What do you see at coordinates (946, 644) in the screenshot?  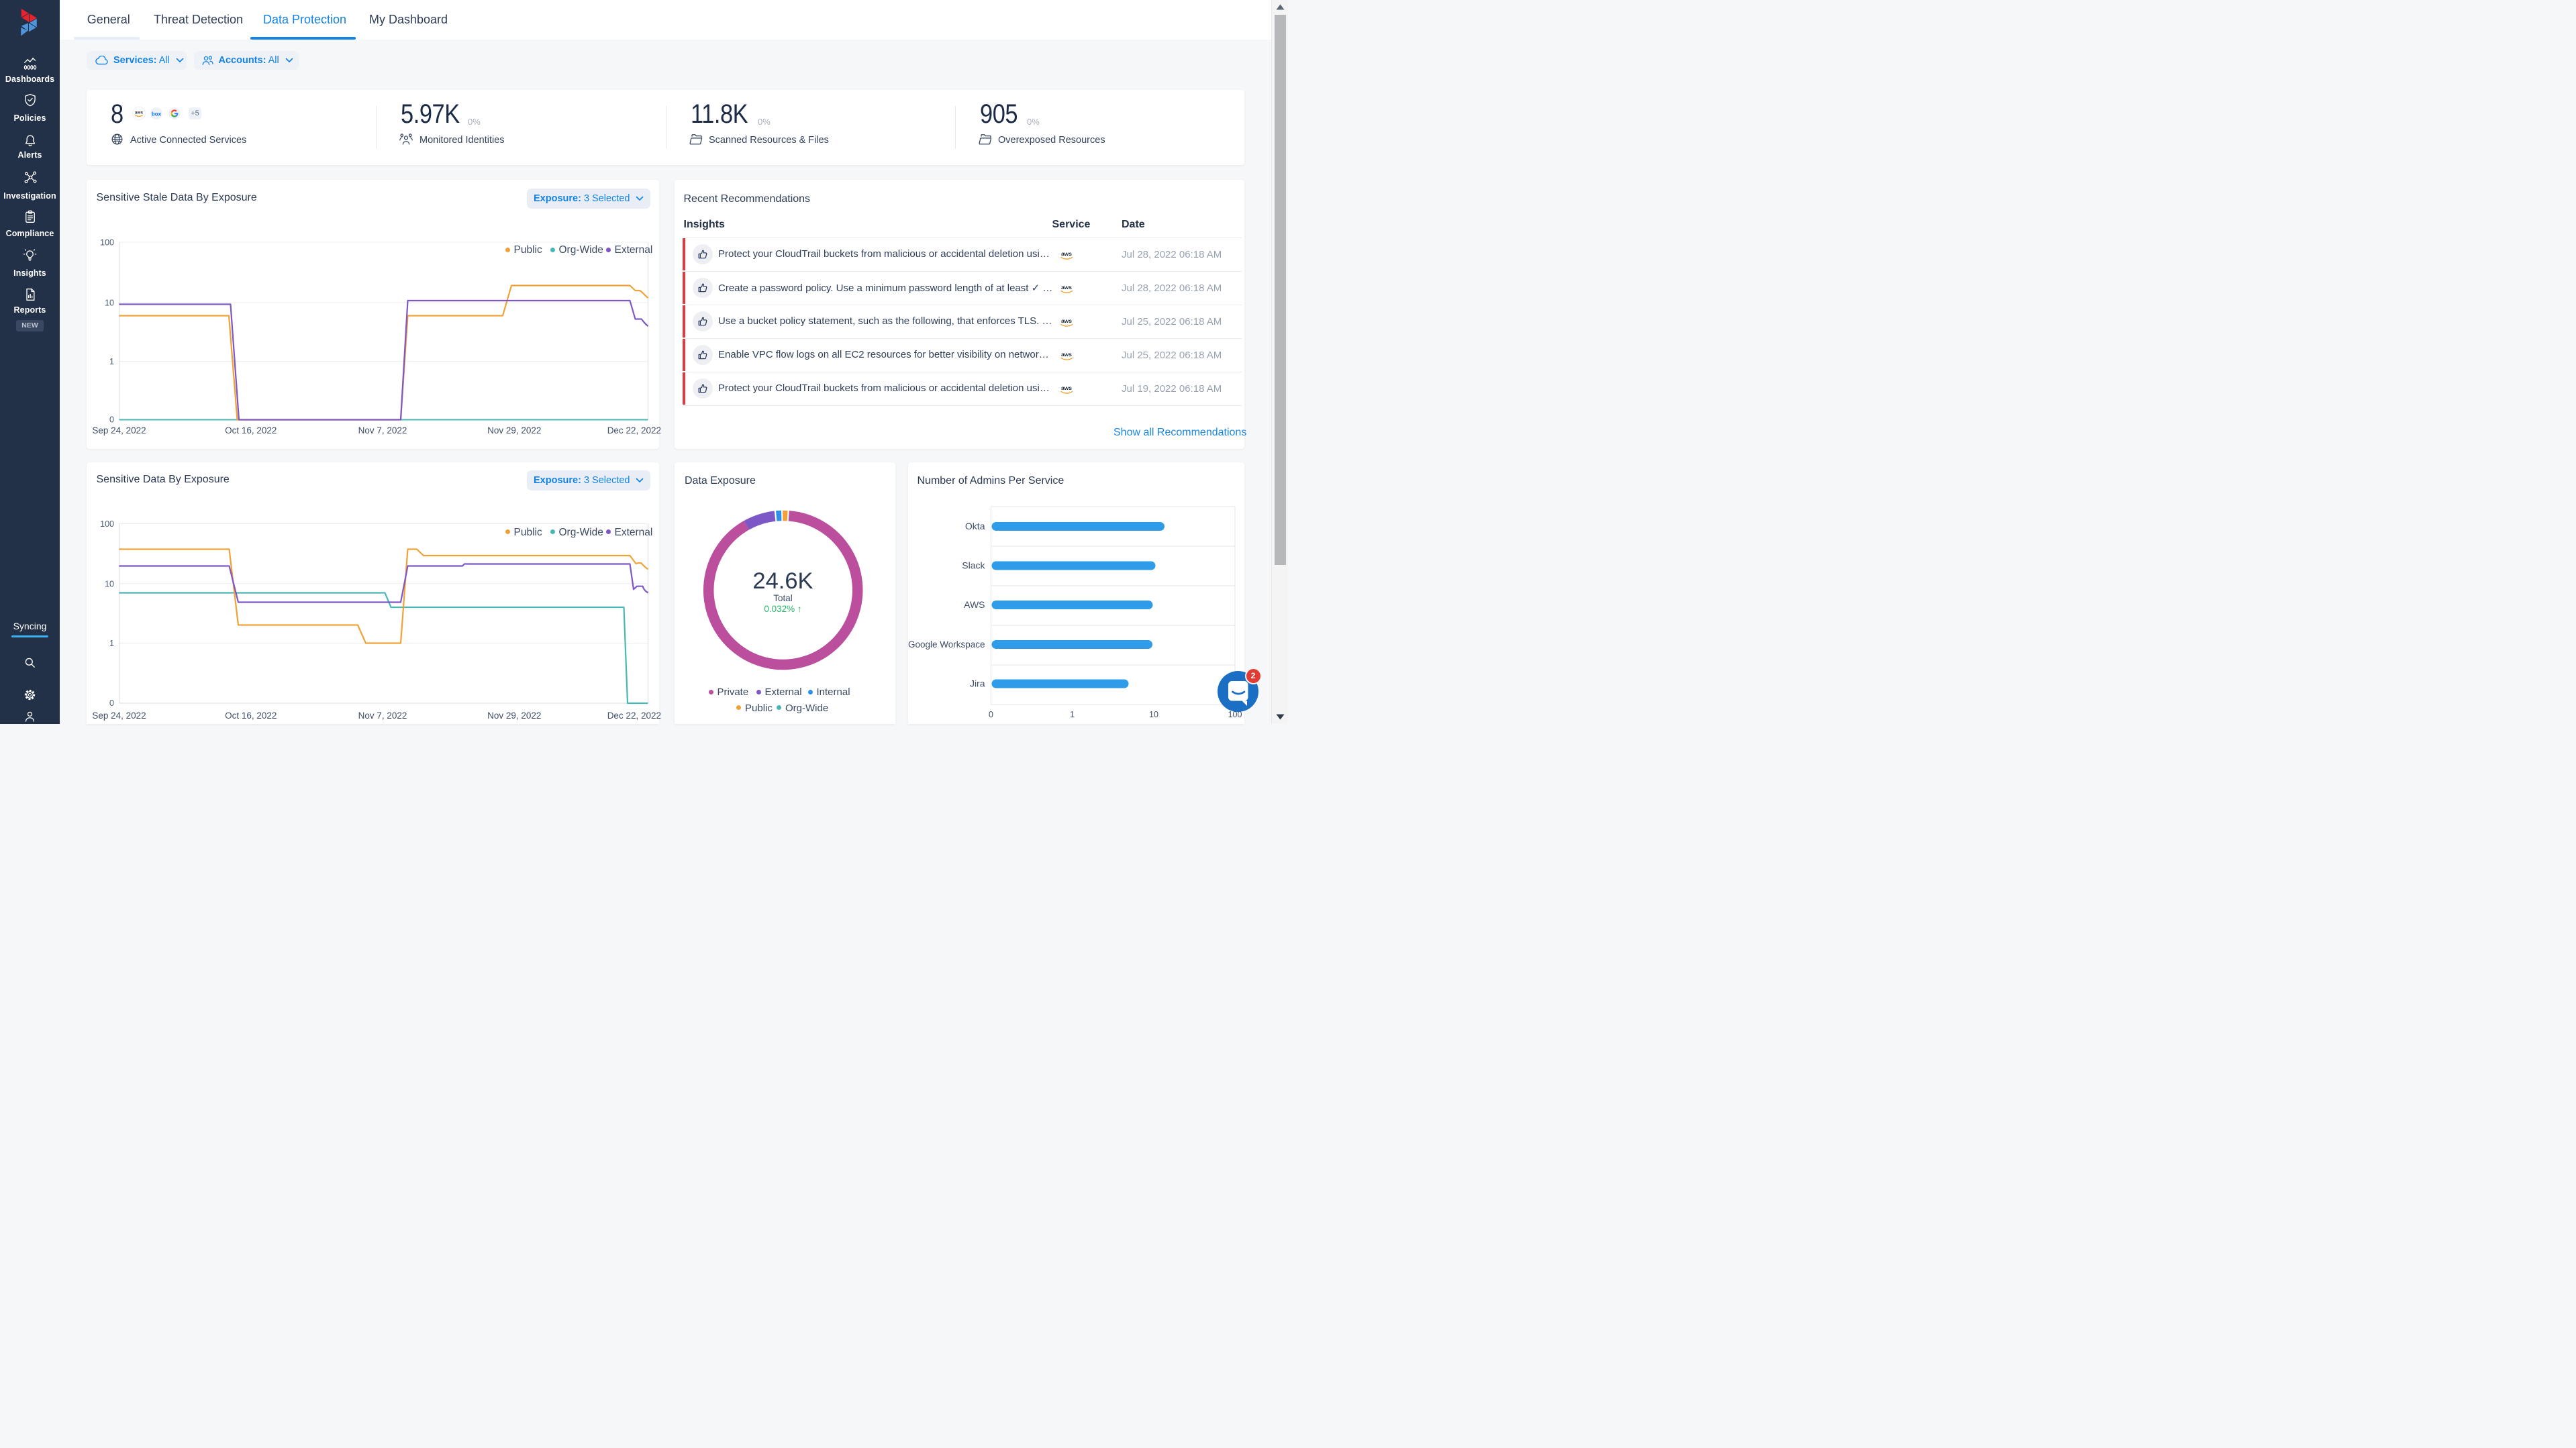 I see `svg-text: Google Workspace` at bounding box center [946, 644].